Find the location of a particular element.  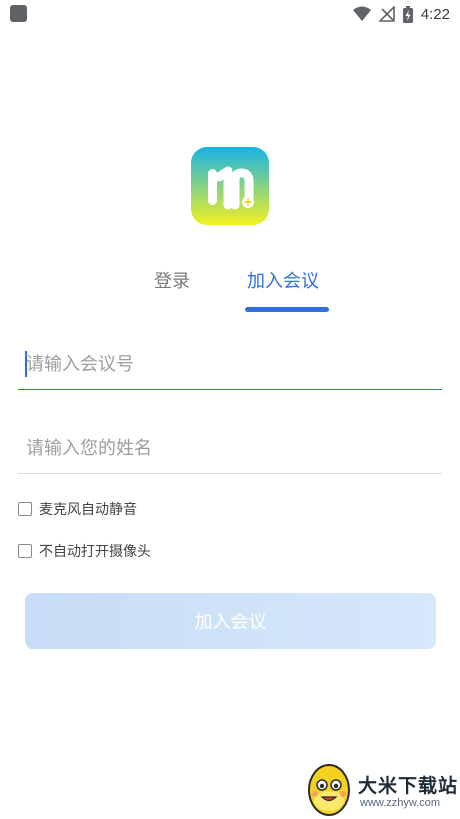

status-icons: 4:22 is located at coordinates (401, 14).